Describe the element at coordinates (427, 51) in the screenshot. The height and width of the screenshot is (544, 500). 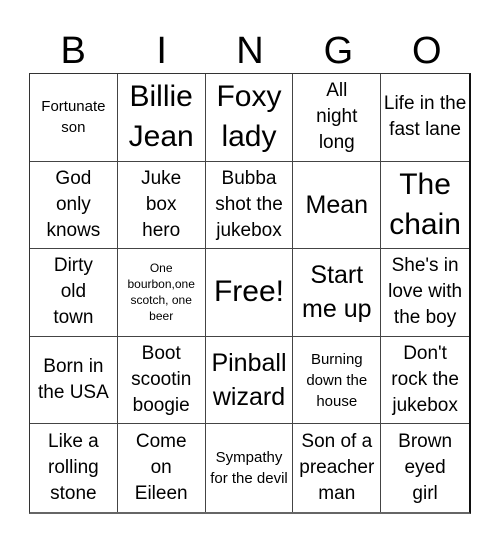
I see `header-letter-o: O` at that location.